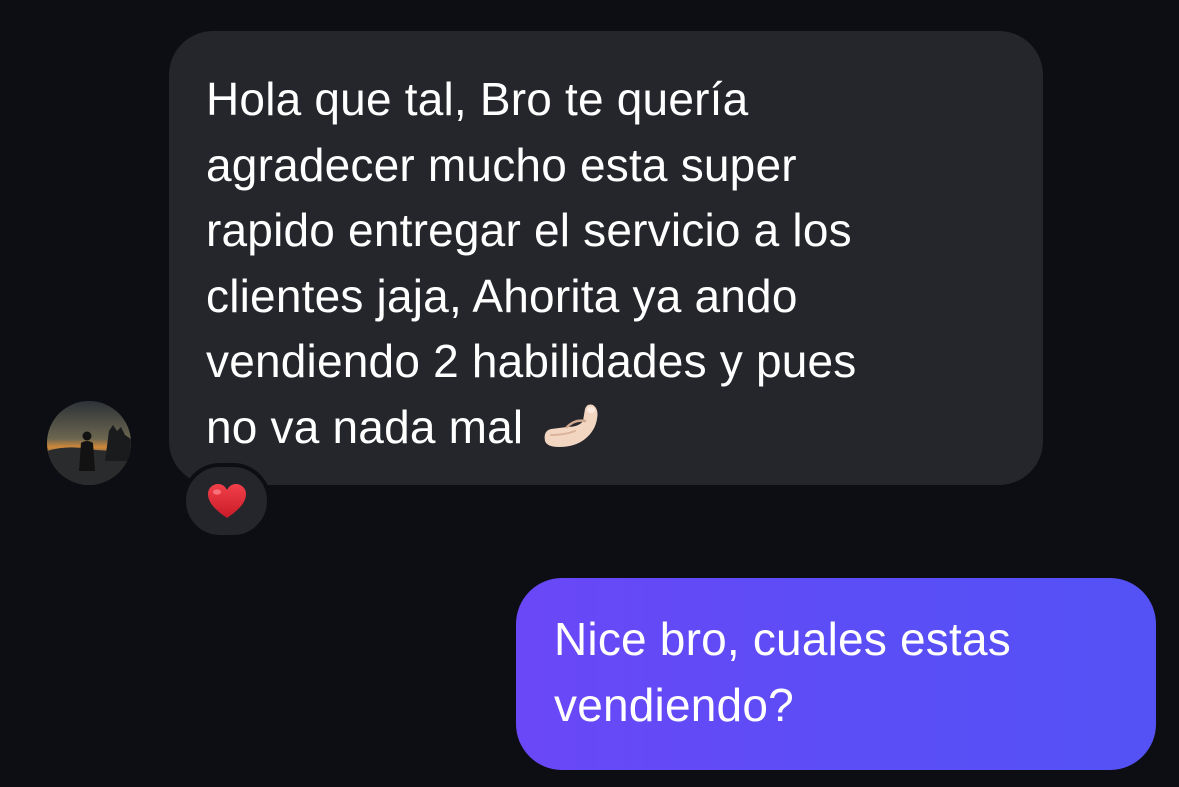 This screenshot has height=787, width=1179. Describe the element at coordinates (570, 434) in the screenshot. I see `pinching-hand-emoji-icon` at that location.